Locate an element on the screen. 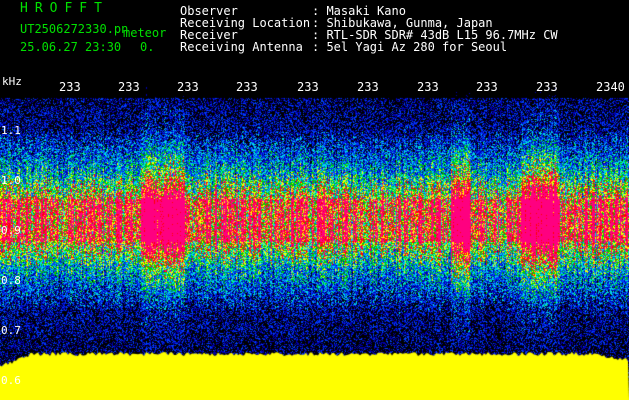 Image resolution: width=629 pixels, height=400 pixels. filename: UT2506272330.pn is located at coordinates (74, 29).